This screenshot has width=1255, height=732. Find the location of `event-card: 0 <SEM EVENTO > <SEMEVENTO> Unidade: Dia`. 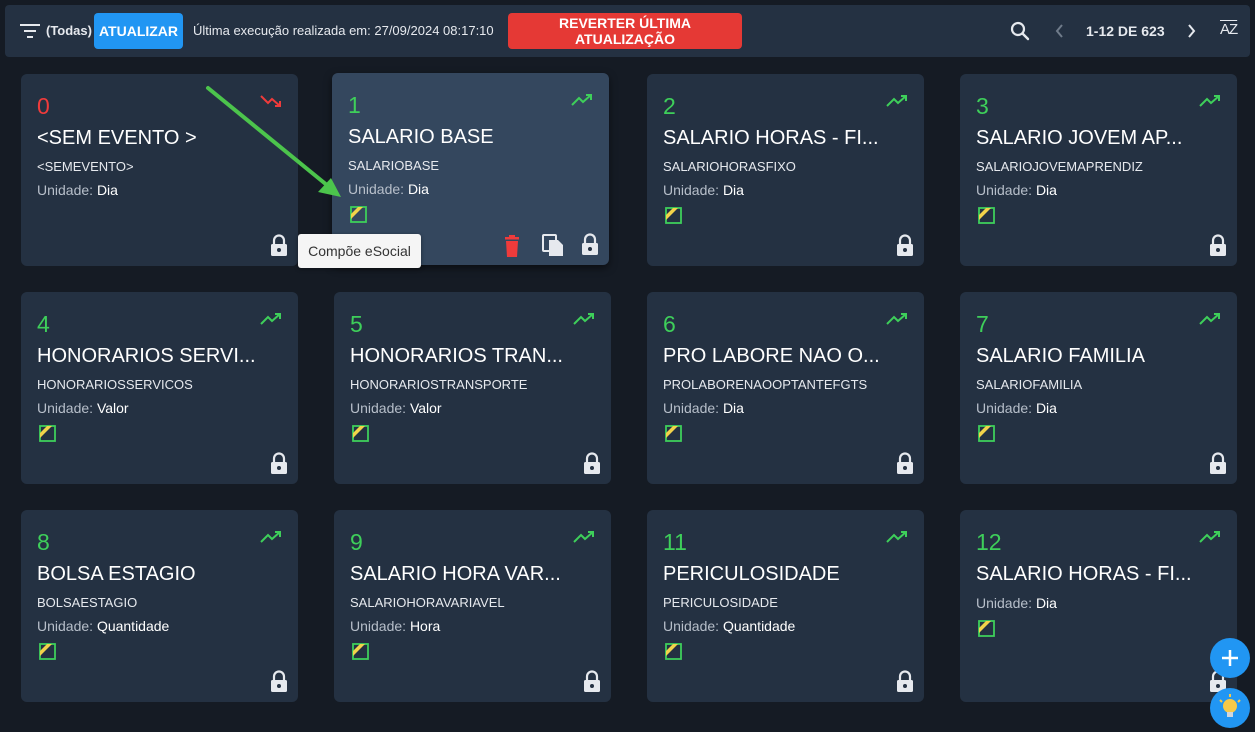

event-card: 0 <SEM EVENTO > <SEMEVENTO> Unidade: Dia is located at coordinates (159, 170).